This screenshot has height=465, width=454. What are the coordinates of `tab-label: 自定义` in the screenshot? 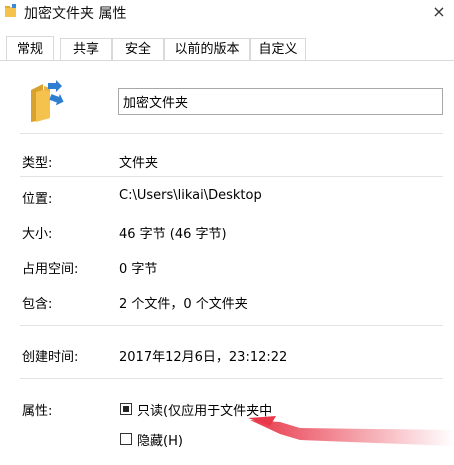 It's located at (278, 49).